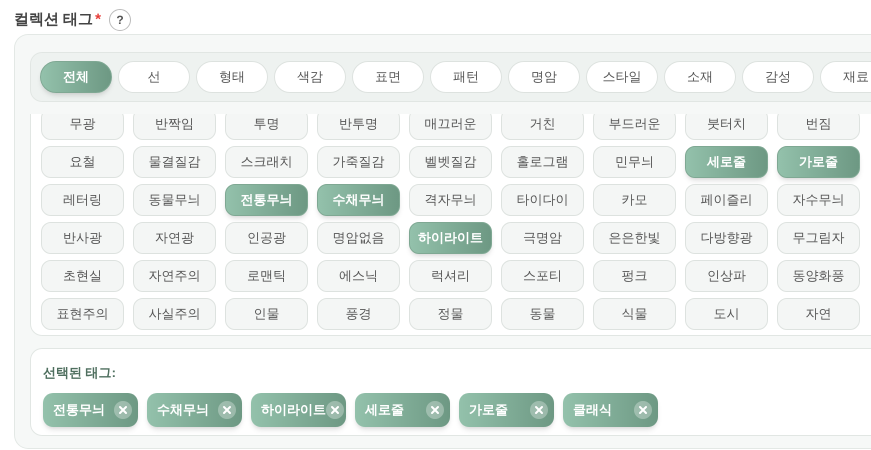 The width and height of the screenshot is (871, 450). What do you see at coordinates (358, 314) in the screenshot?
I see `tag-chip: 풍경` at bounding box center [358, 314].